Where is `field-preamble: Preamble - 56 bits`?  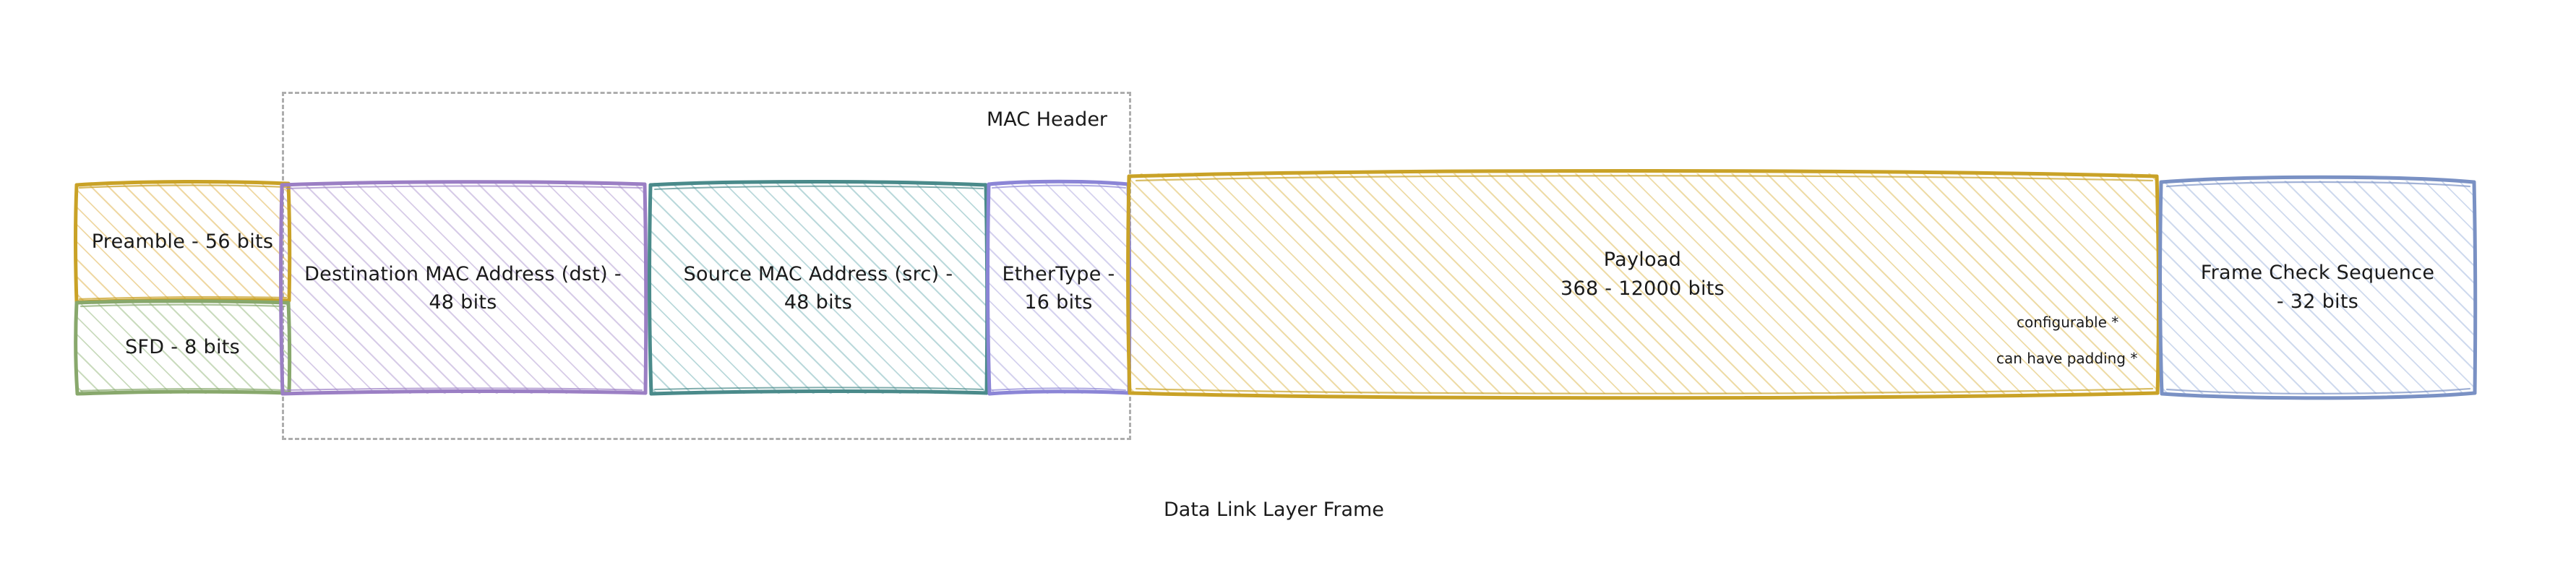
field-preamble: Preamble - 56 bits is located at coordinates (183, 242).